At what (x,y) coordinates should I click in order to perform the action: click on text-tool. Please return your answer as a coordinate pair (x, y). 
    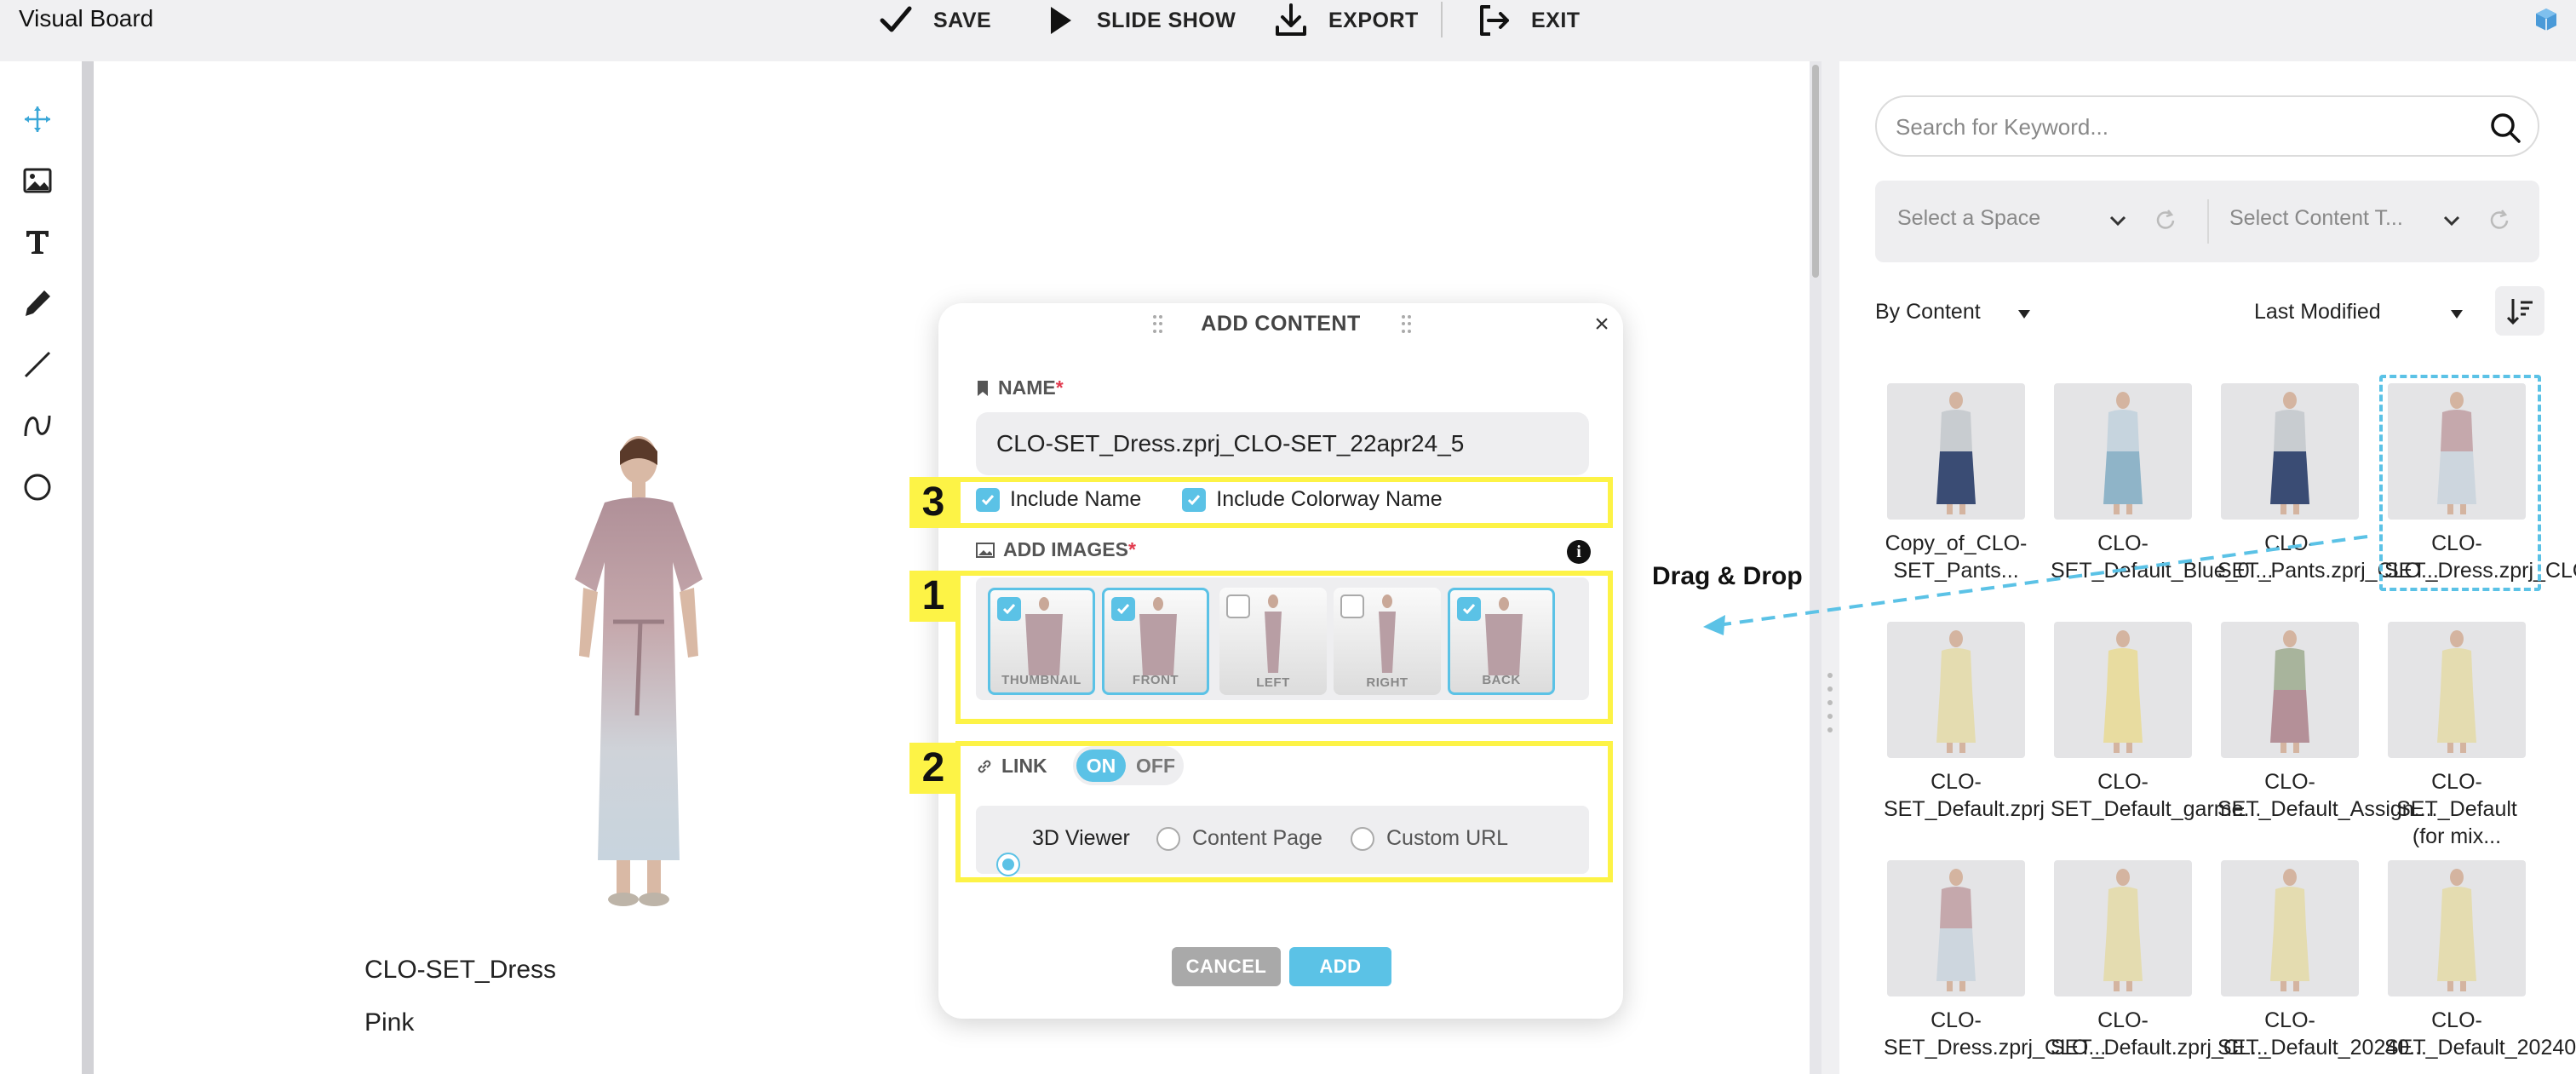
    Looking at the image, I should click on (37, 242).